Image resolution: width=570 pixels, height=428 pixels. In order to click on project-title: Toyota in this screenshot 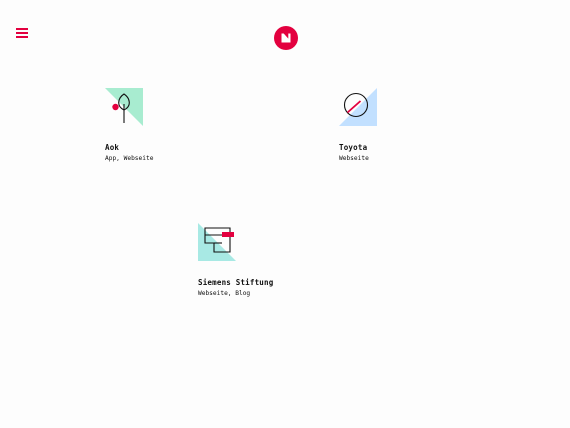, I will do `click(353, 147)`.